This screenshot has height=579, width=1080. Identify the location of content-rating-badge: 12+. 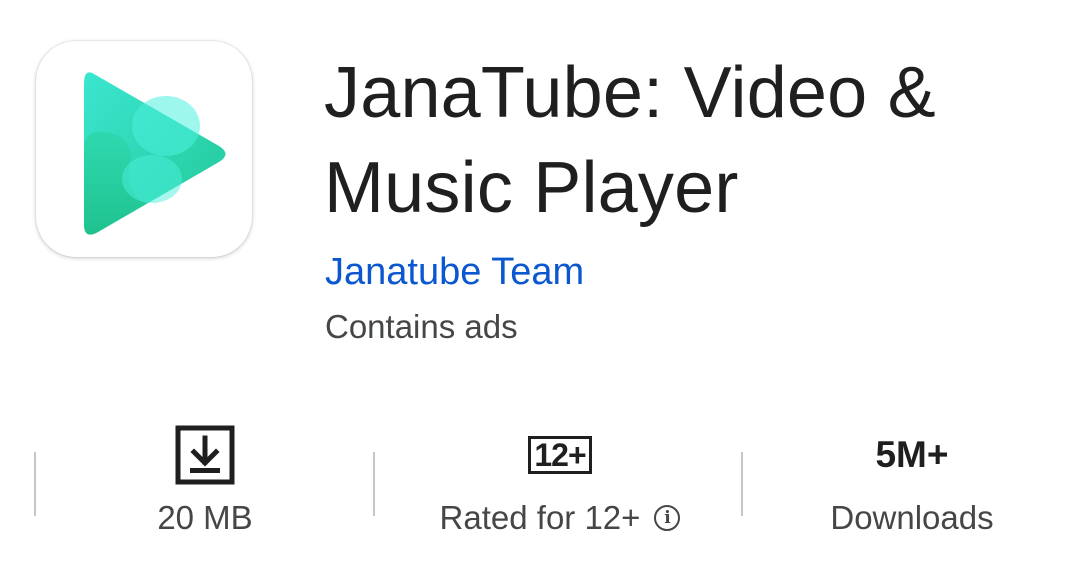
(560, 455).